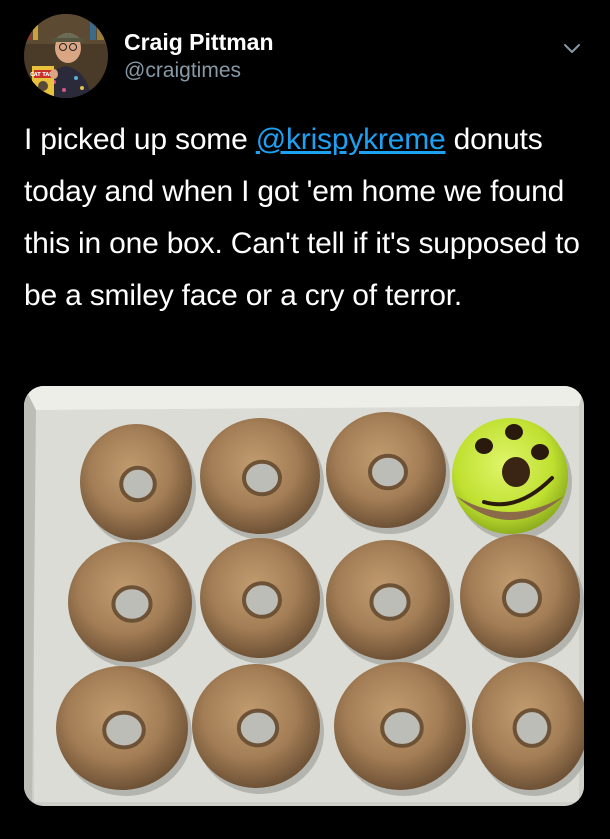 The width and height of the screenshot is (610, 839). I want to click on tweet-text-before: I picked up some, so click(140, 139).